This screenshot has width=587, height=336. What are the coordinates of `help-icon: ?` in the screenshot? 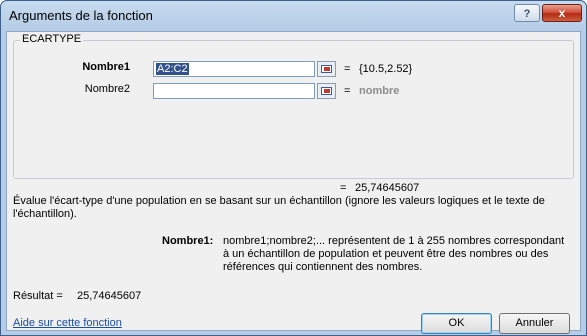 It's located at (527, 13).